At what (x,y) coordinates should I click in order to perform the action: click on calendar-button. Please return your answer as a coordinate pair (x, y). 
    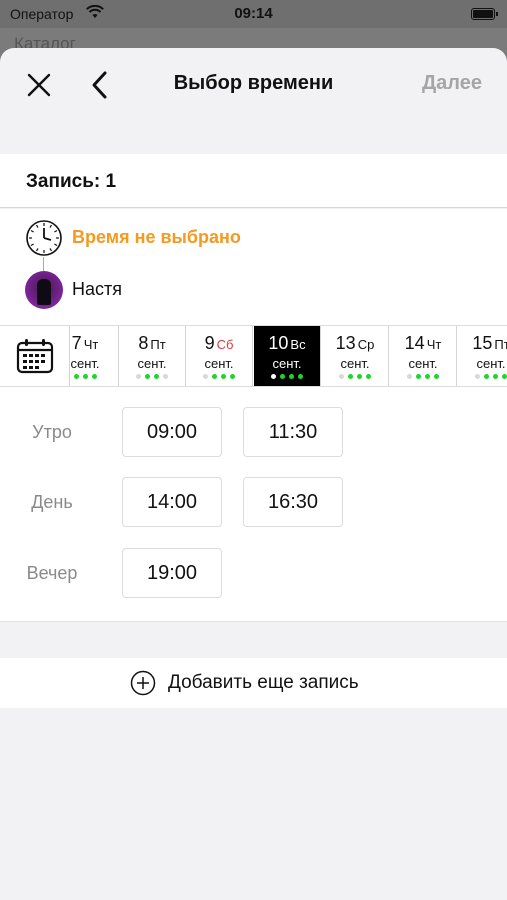
    Looking at the image, I should click on (35, 356).